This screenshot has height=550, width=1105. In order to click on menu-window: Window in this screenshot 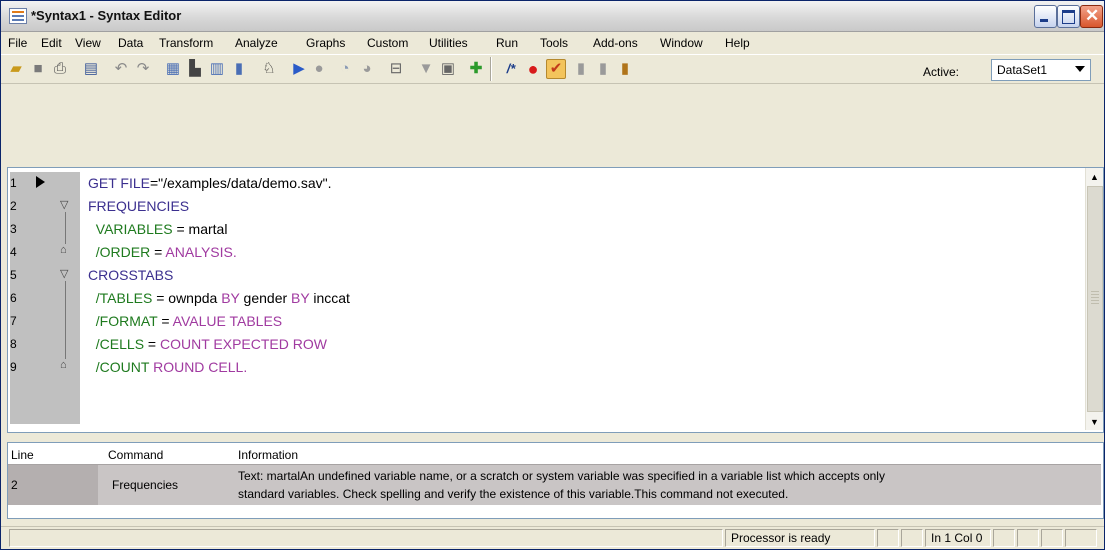, I will do `click(681, 43)`.